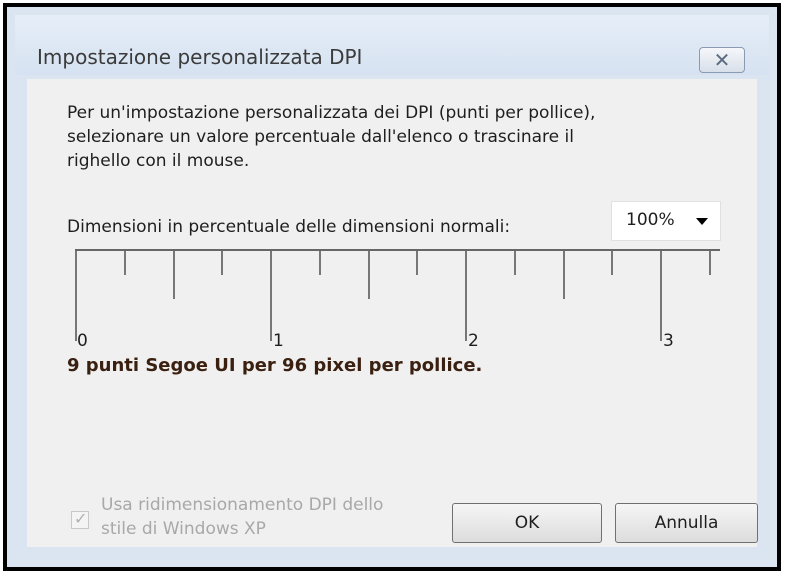  Describe the element at coordinates (82, 341) in the screenshot. I see `ruler-label: 0` at that location.